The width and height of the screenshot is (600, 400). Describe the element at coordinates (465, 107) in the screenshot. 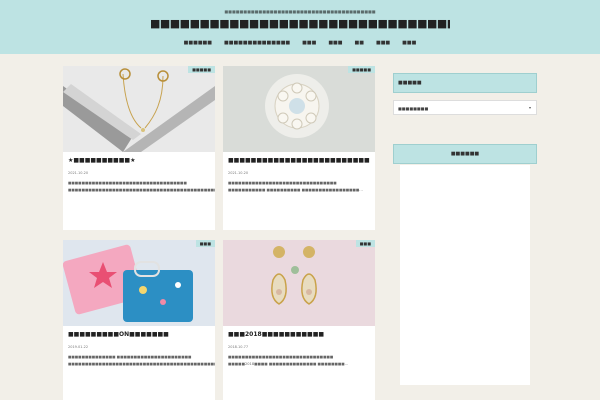

I see `archive-select: ■■■■■■■■ ▾` at that location.